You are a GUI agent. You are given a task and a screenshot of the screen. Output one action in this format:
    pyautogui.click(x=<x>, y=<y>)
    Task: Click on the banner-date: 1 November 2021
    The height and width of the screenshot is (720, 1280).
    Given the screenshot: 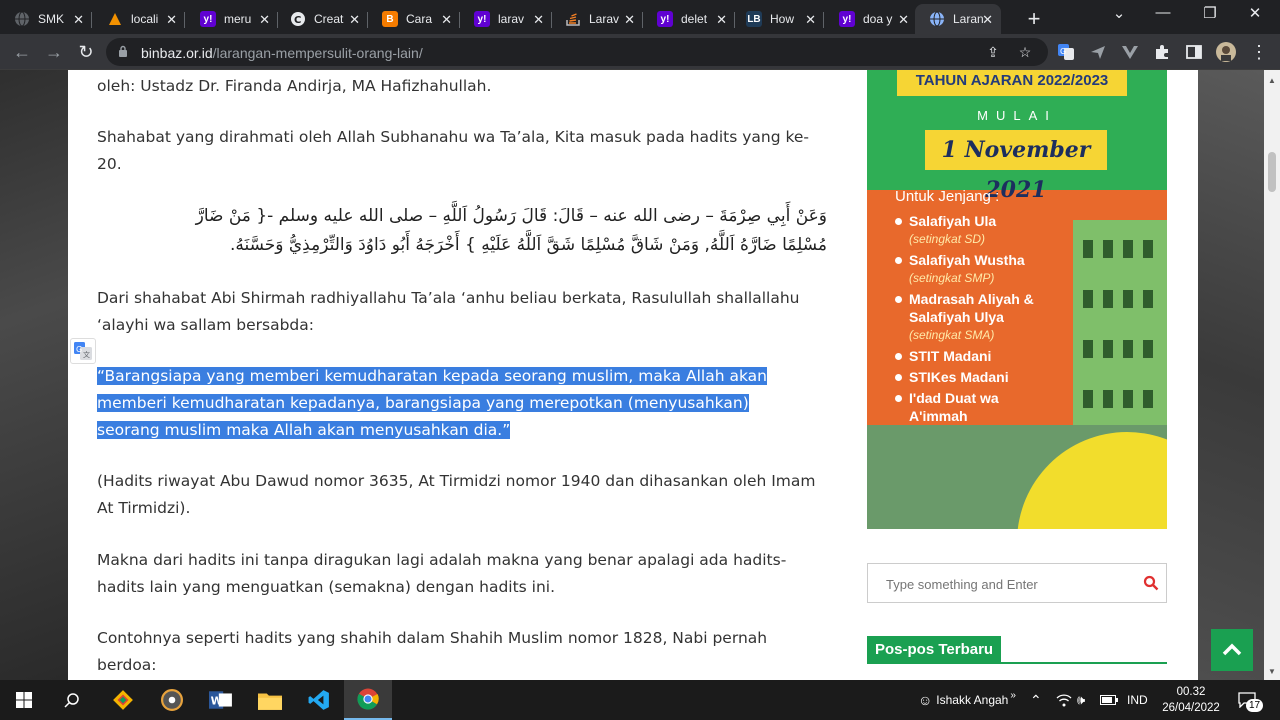 What is the action you would take?
    pyautogui.click(x=1016, y=166)
    